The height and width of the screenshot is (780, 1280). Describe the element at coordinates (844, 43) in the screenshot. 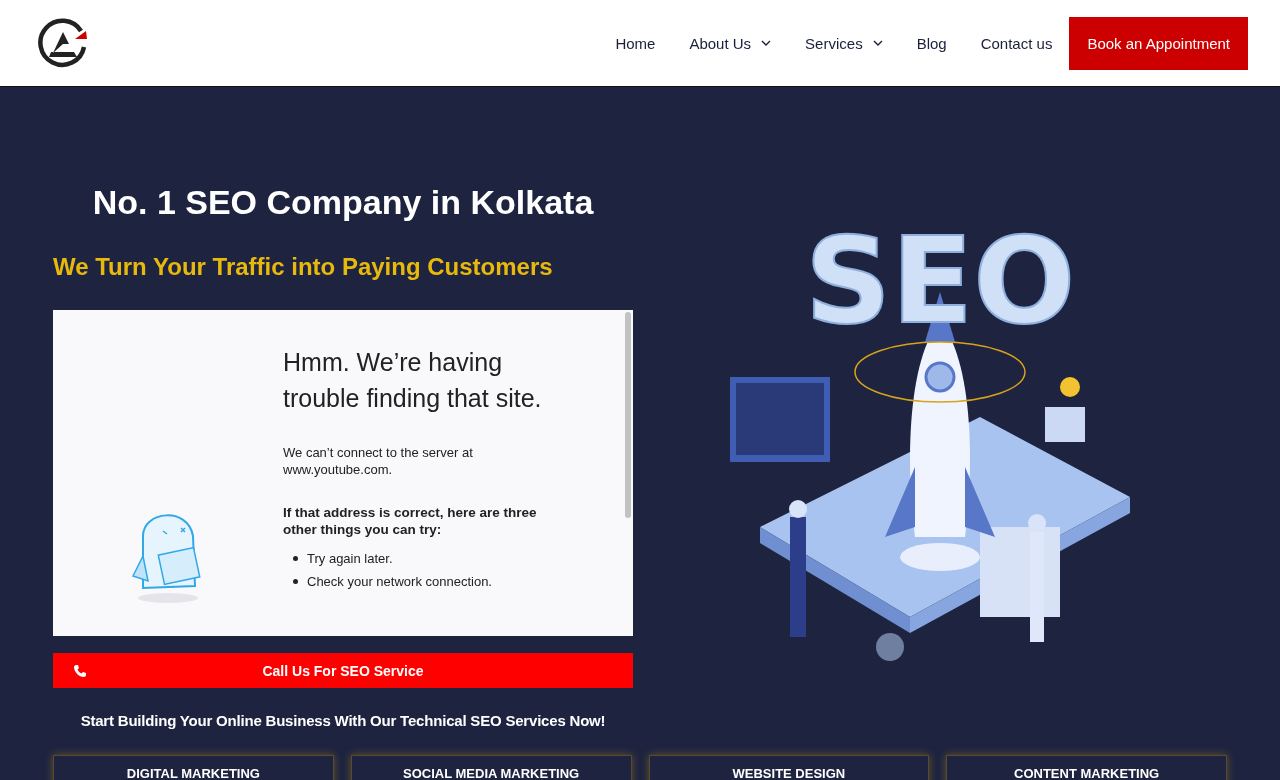

I see `nav-link: Services` at that location.